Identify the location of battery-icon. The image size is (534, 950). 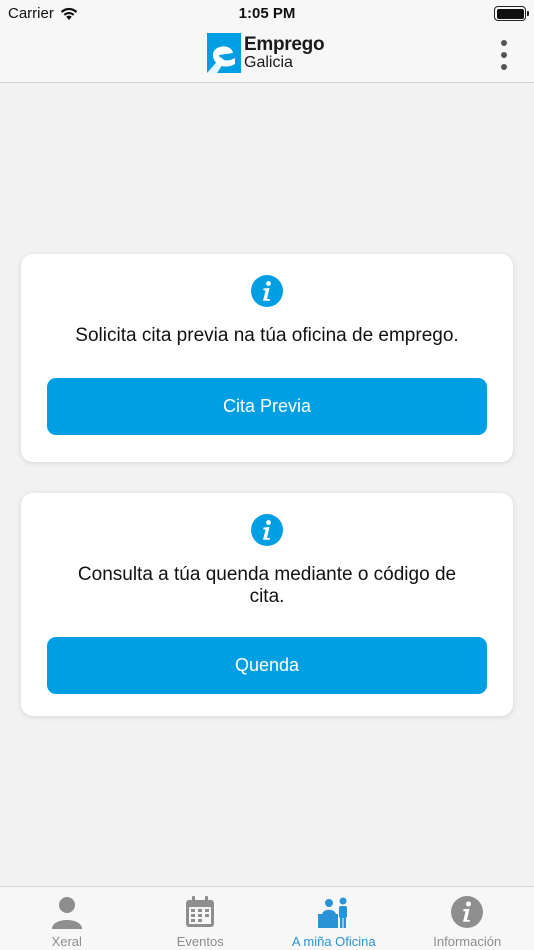
(511, 13).